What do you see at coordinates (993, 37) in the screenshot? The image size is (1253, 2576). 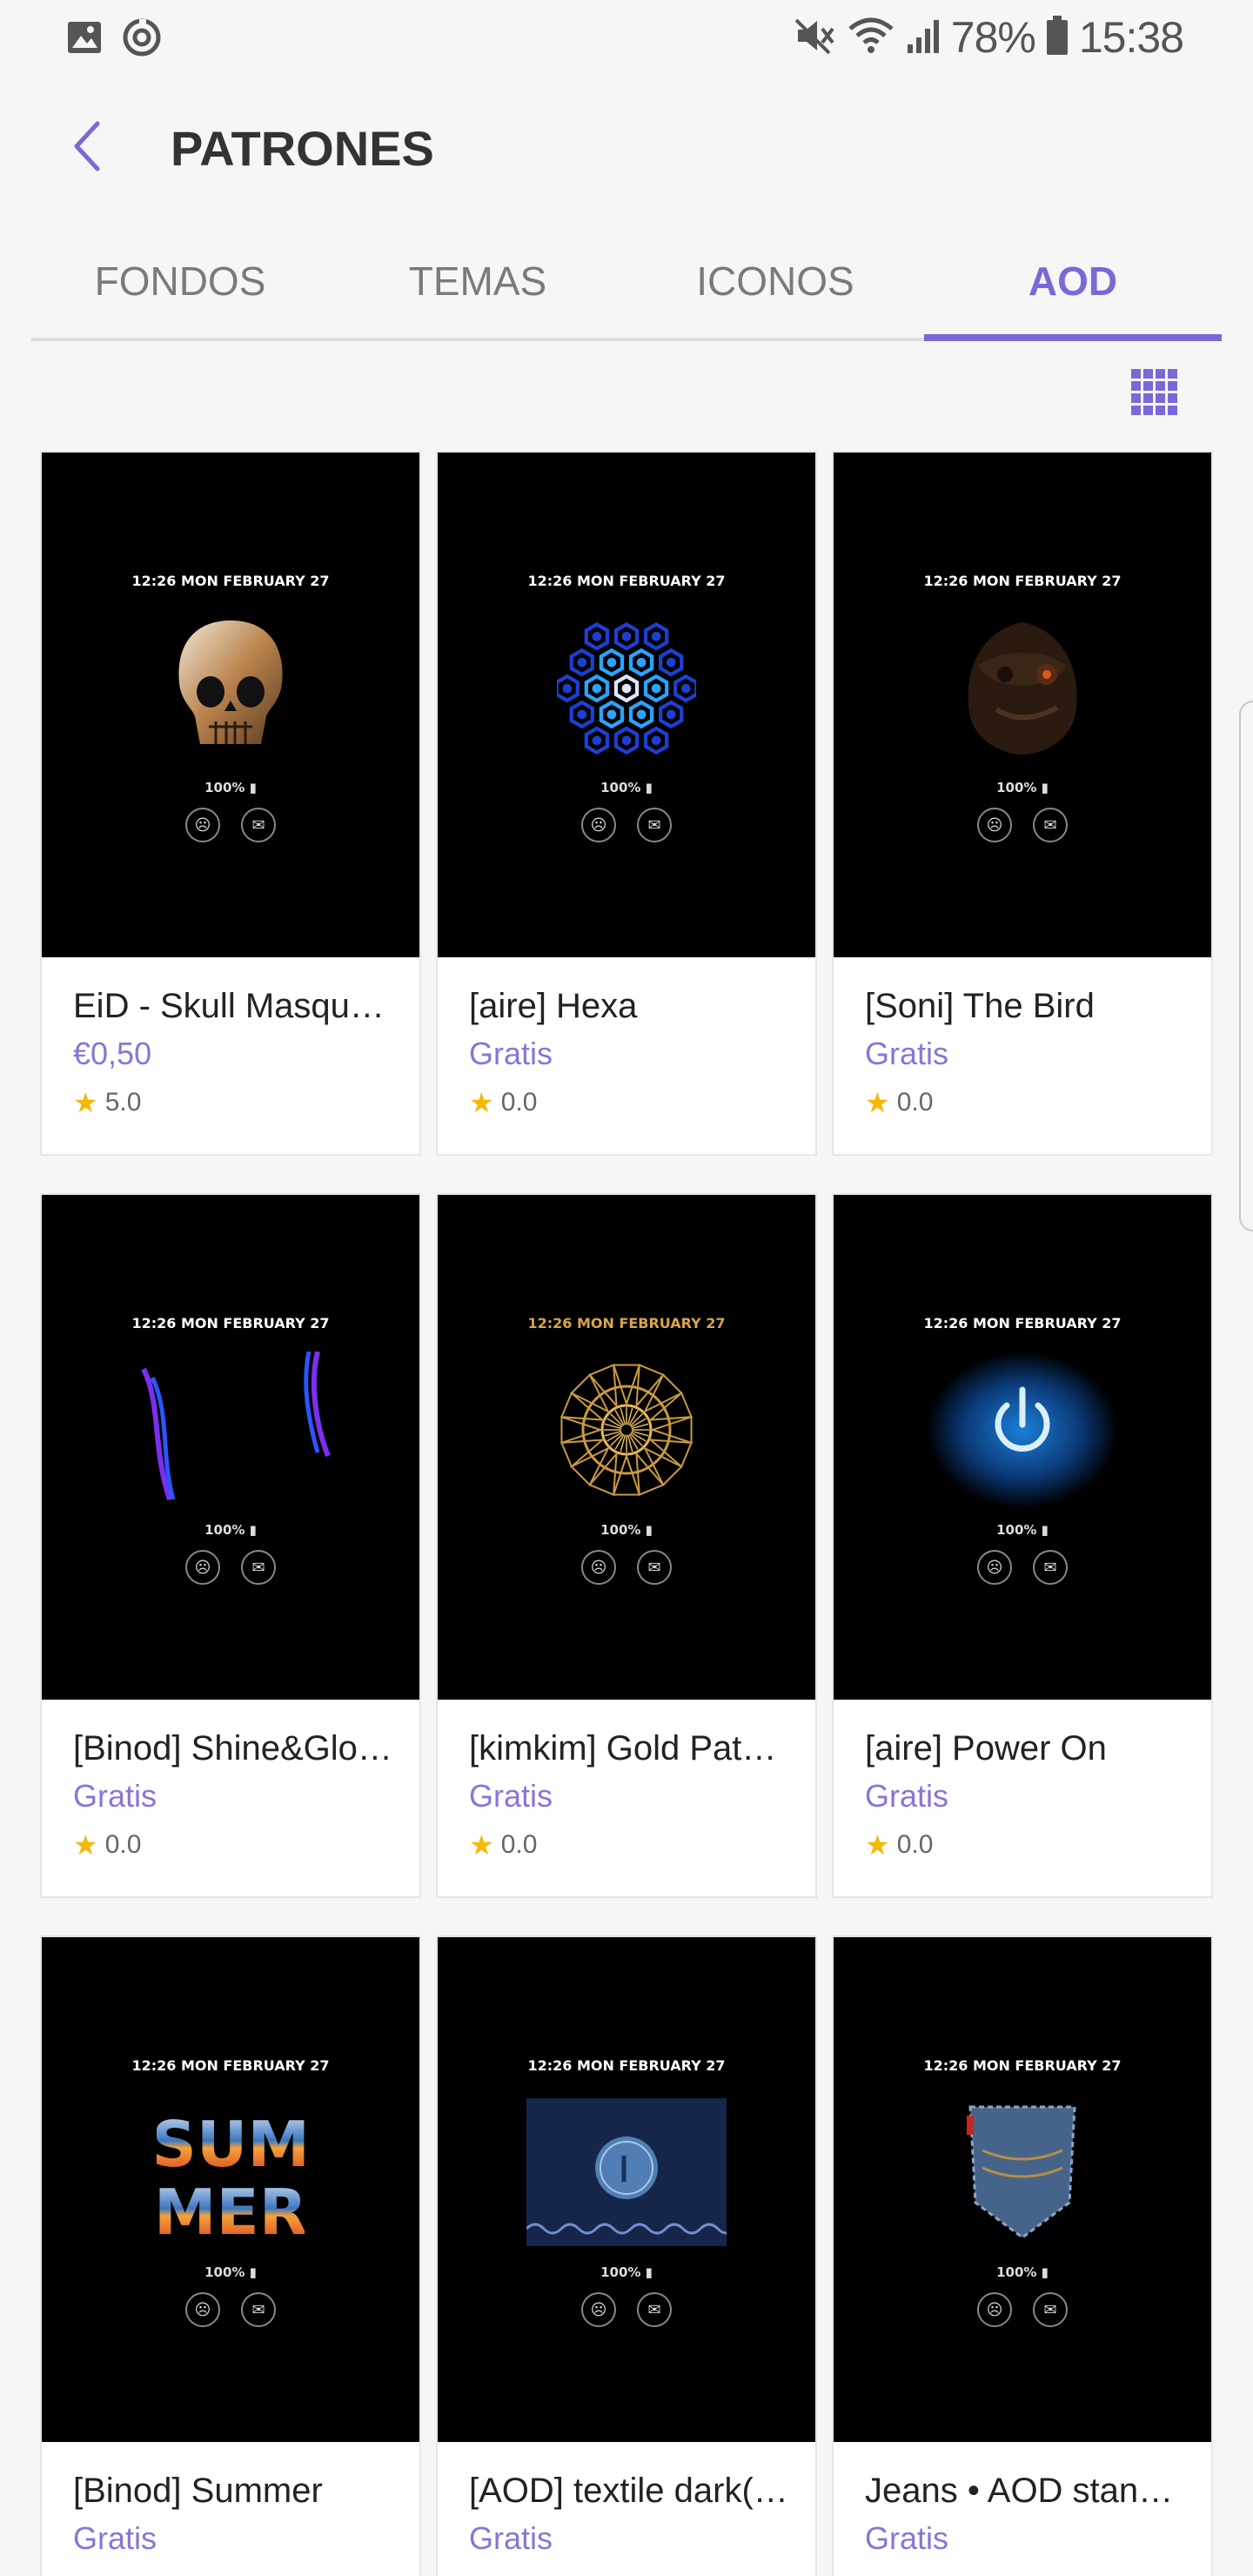 I see `battery-percent: 78%` at bounding box center [993, 37].